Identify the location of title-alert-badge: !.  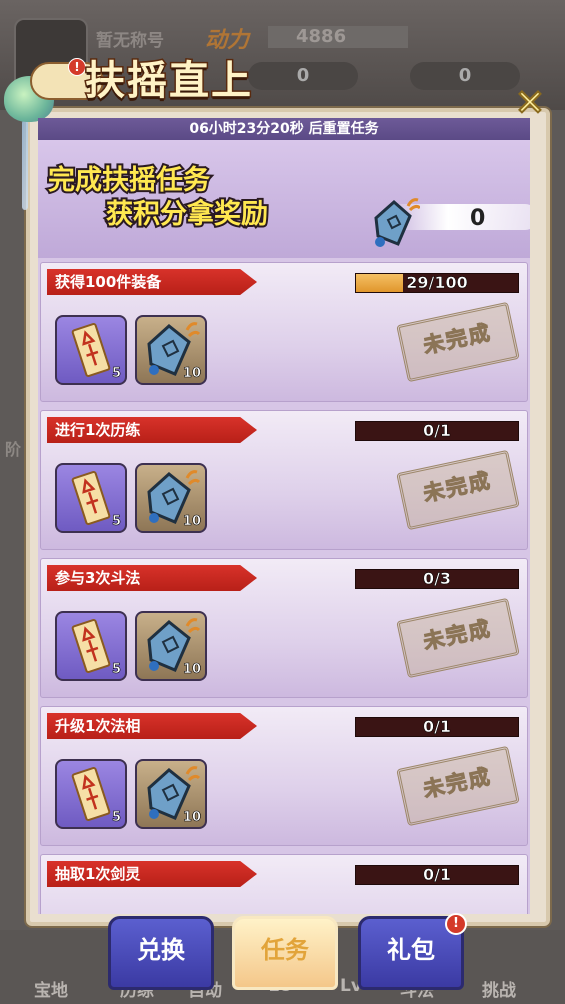
(77, 67).